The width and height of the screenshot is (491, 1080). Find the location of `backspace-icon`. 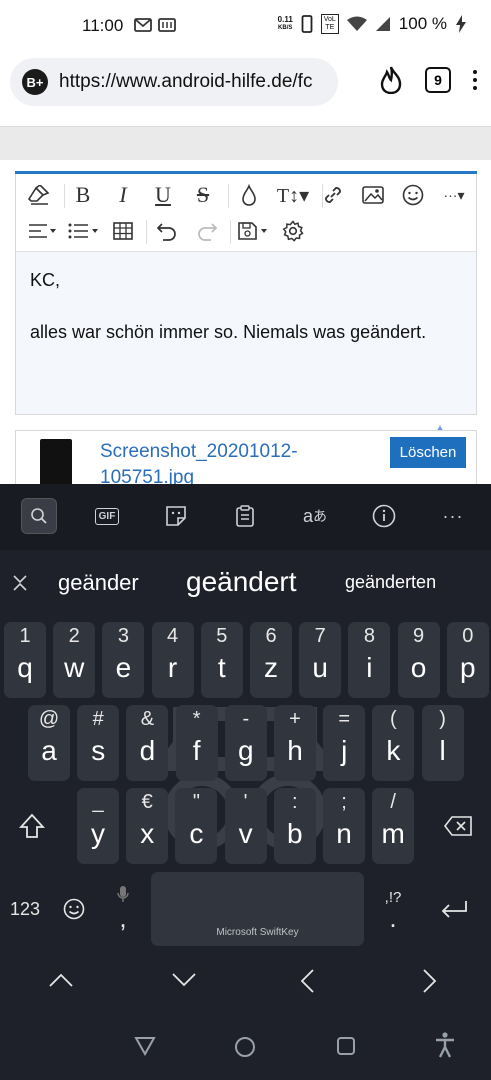

backspace-icon is located at coordinates (458, 826).